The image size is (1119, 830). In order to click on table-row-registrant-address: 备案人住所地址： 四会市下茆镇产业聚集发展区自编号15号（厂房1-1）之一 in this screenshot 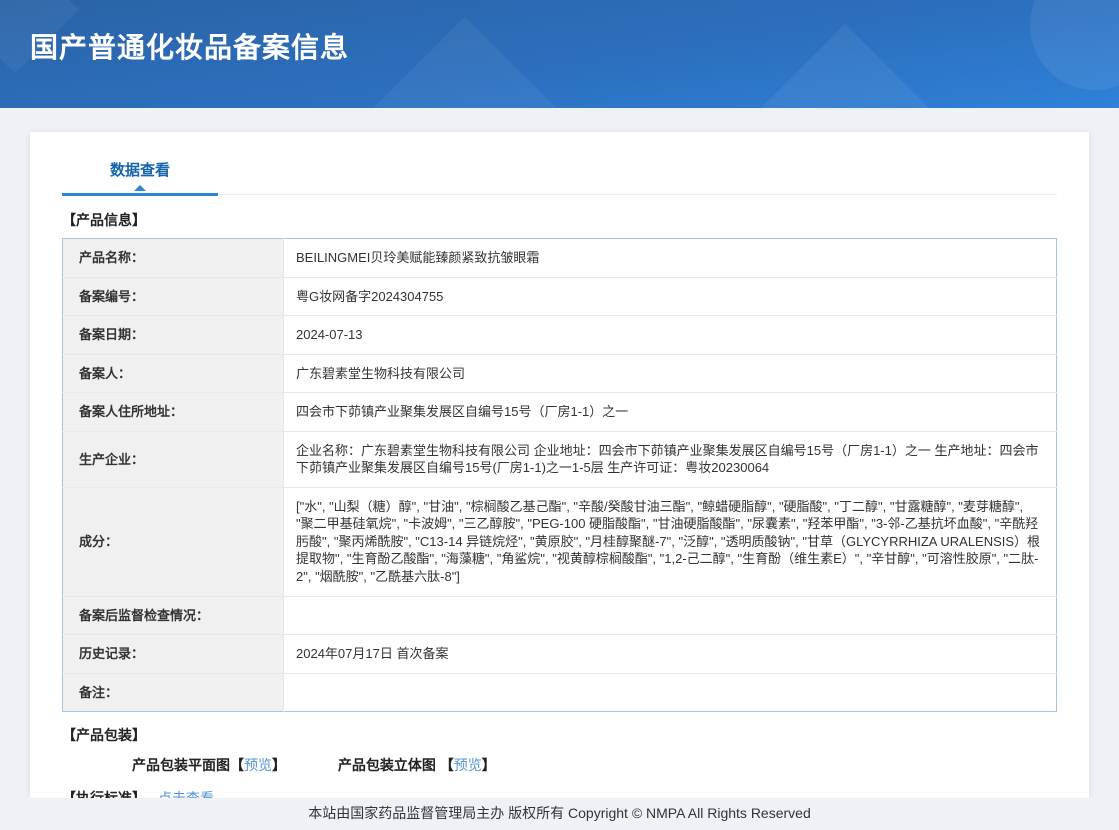, I will do `click(559, 412)`.